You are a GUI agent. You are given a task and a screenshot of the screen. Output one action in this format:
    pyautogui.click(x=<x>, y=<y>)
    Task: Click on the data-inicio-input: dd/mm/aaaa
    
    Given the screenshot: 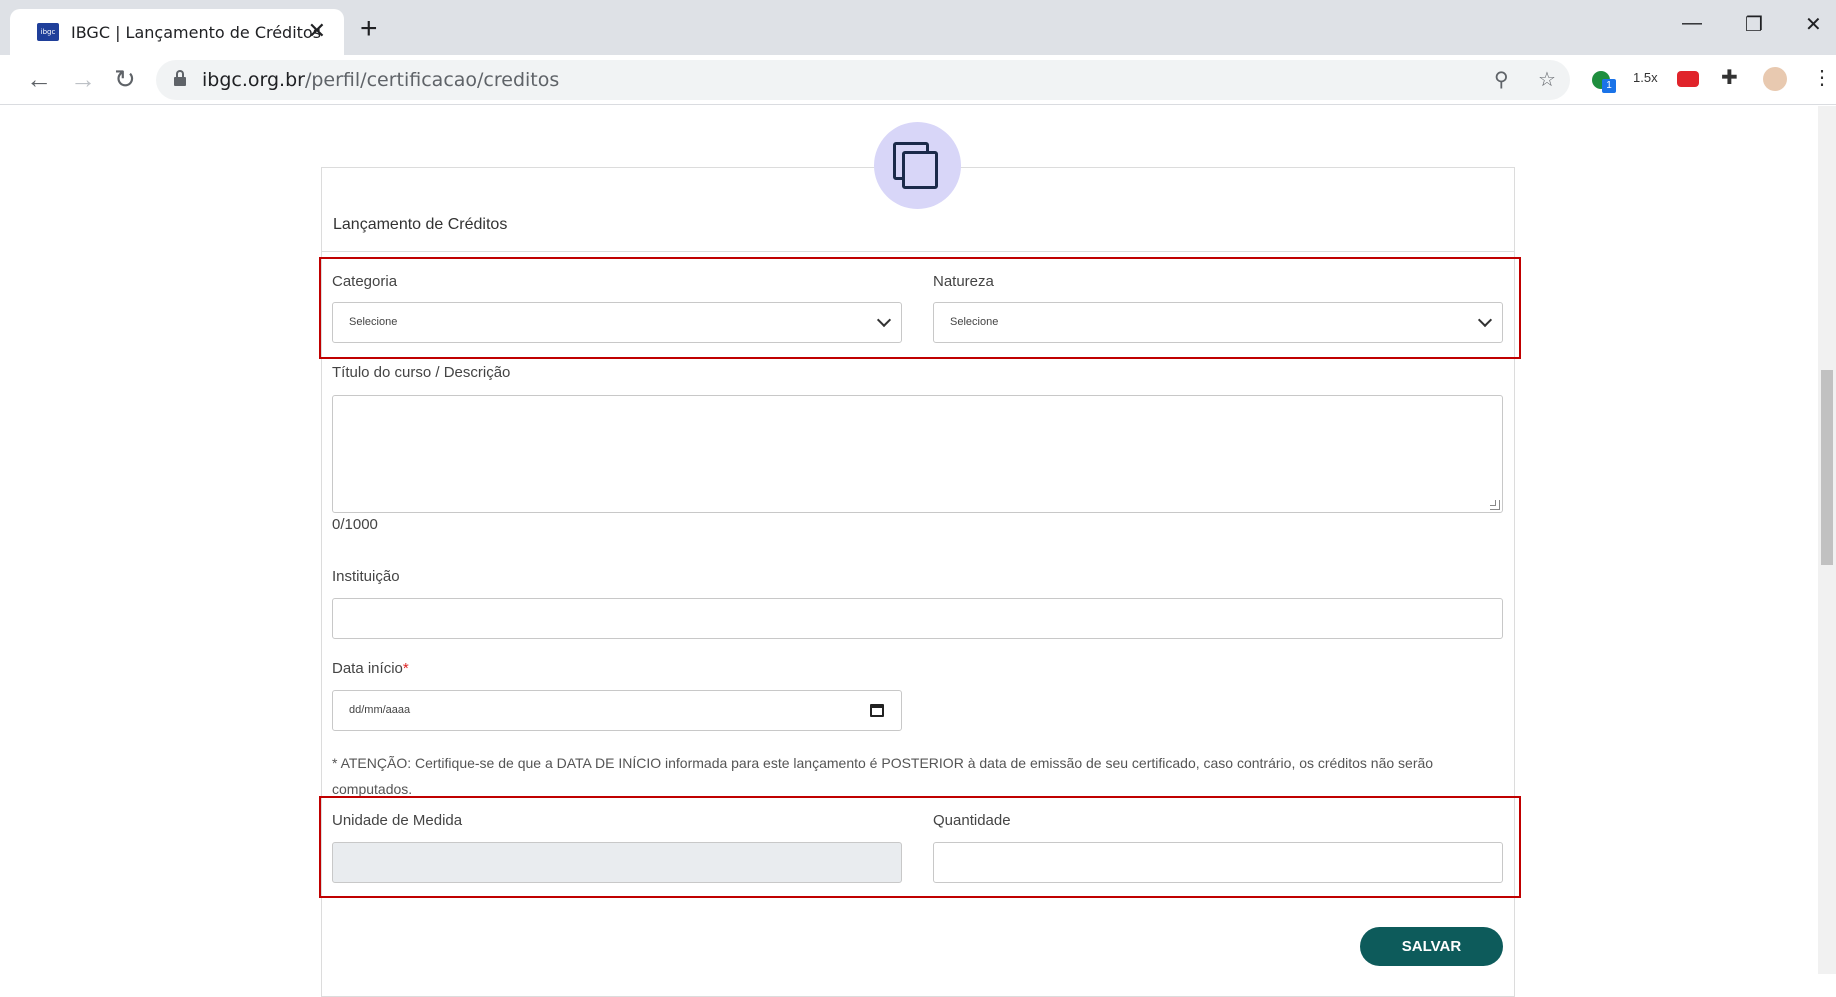 What is the action you would take?
    pyautogui.click(x=617, y=710)
    